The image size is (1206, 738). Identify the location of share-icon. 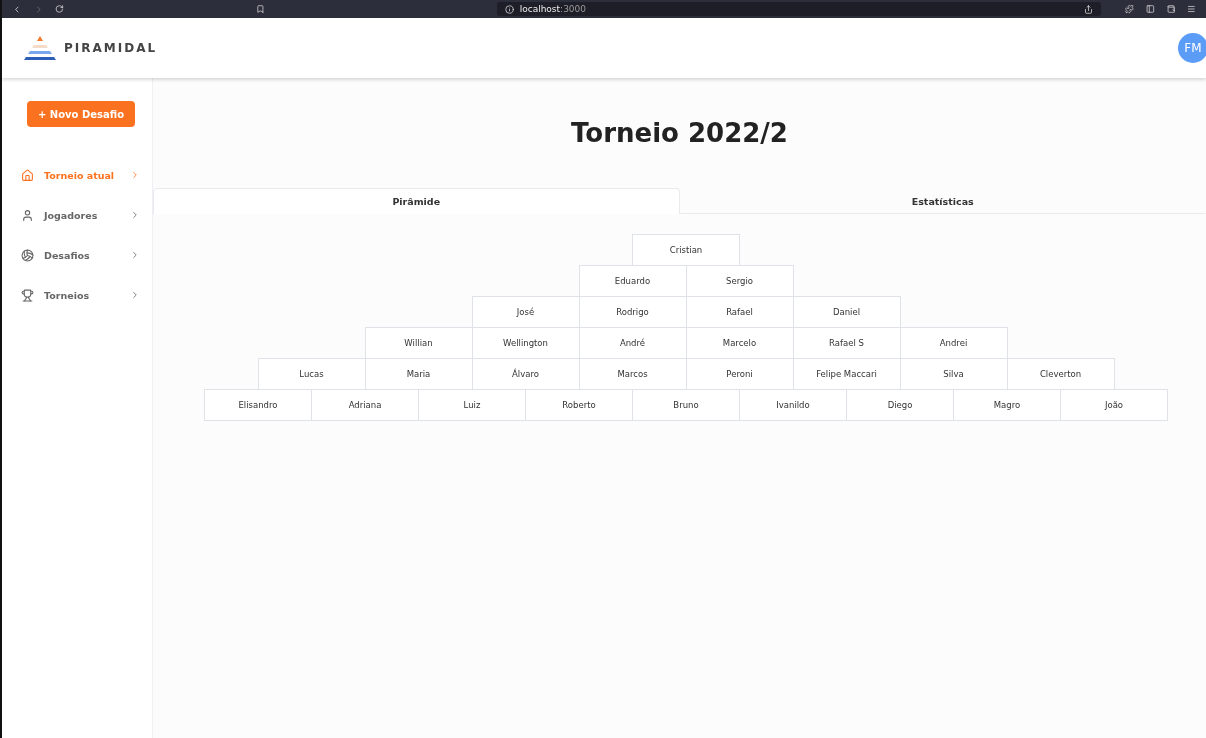
(1089, 9).